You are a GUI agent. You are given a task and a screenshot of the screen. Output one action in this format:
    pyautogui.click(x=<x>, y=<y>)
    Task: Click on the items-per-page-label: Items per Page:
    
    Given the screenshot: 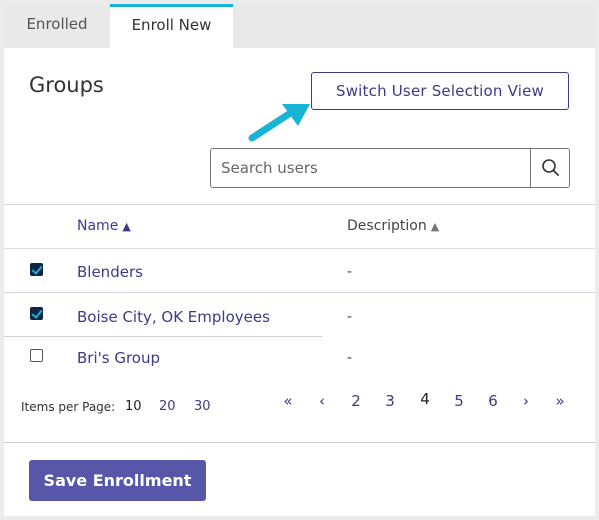 What is the action you would take?
    pyautogui.click(x=68, y=407)
    